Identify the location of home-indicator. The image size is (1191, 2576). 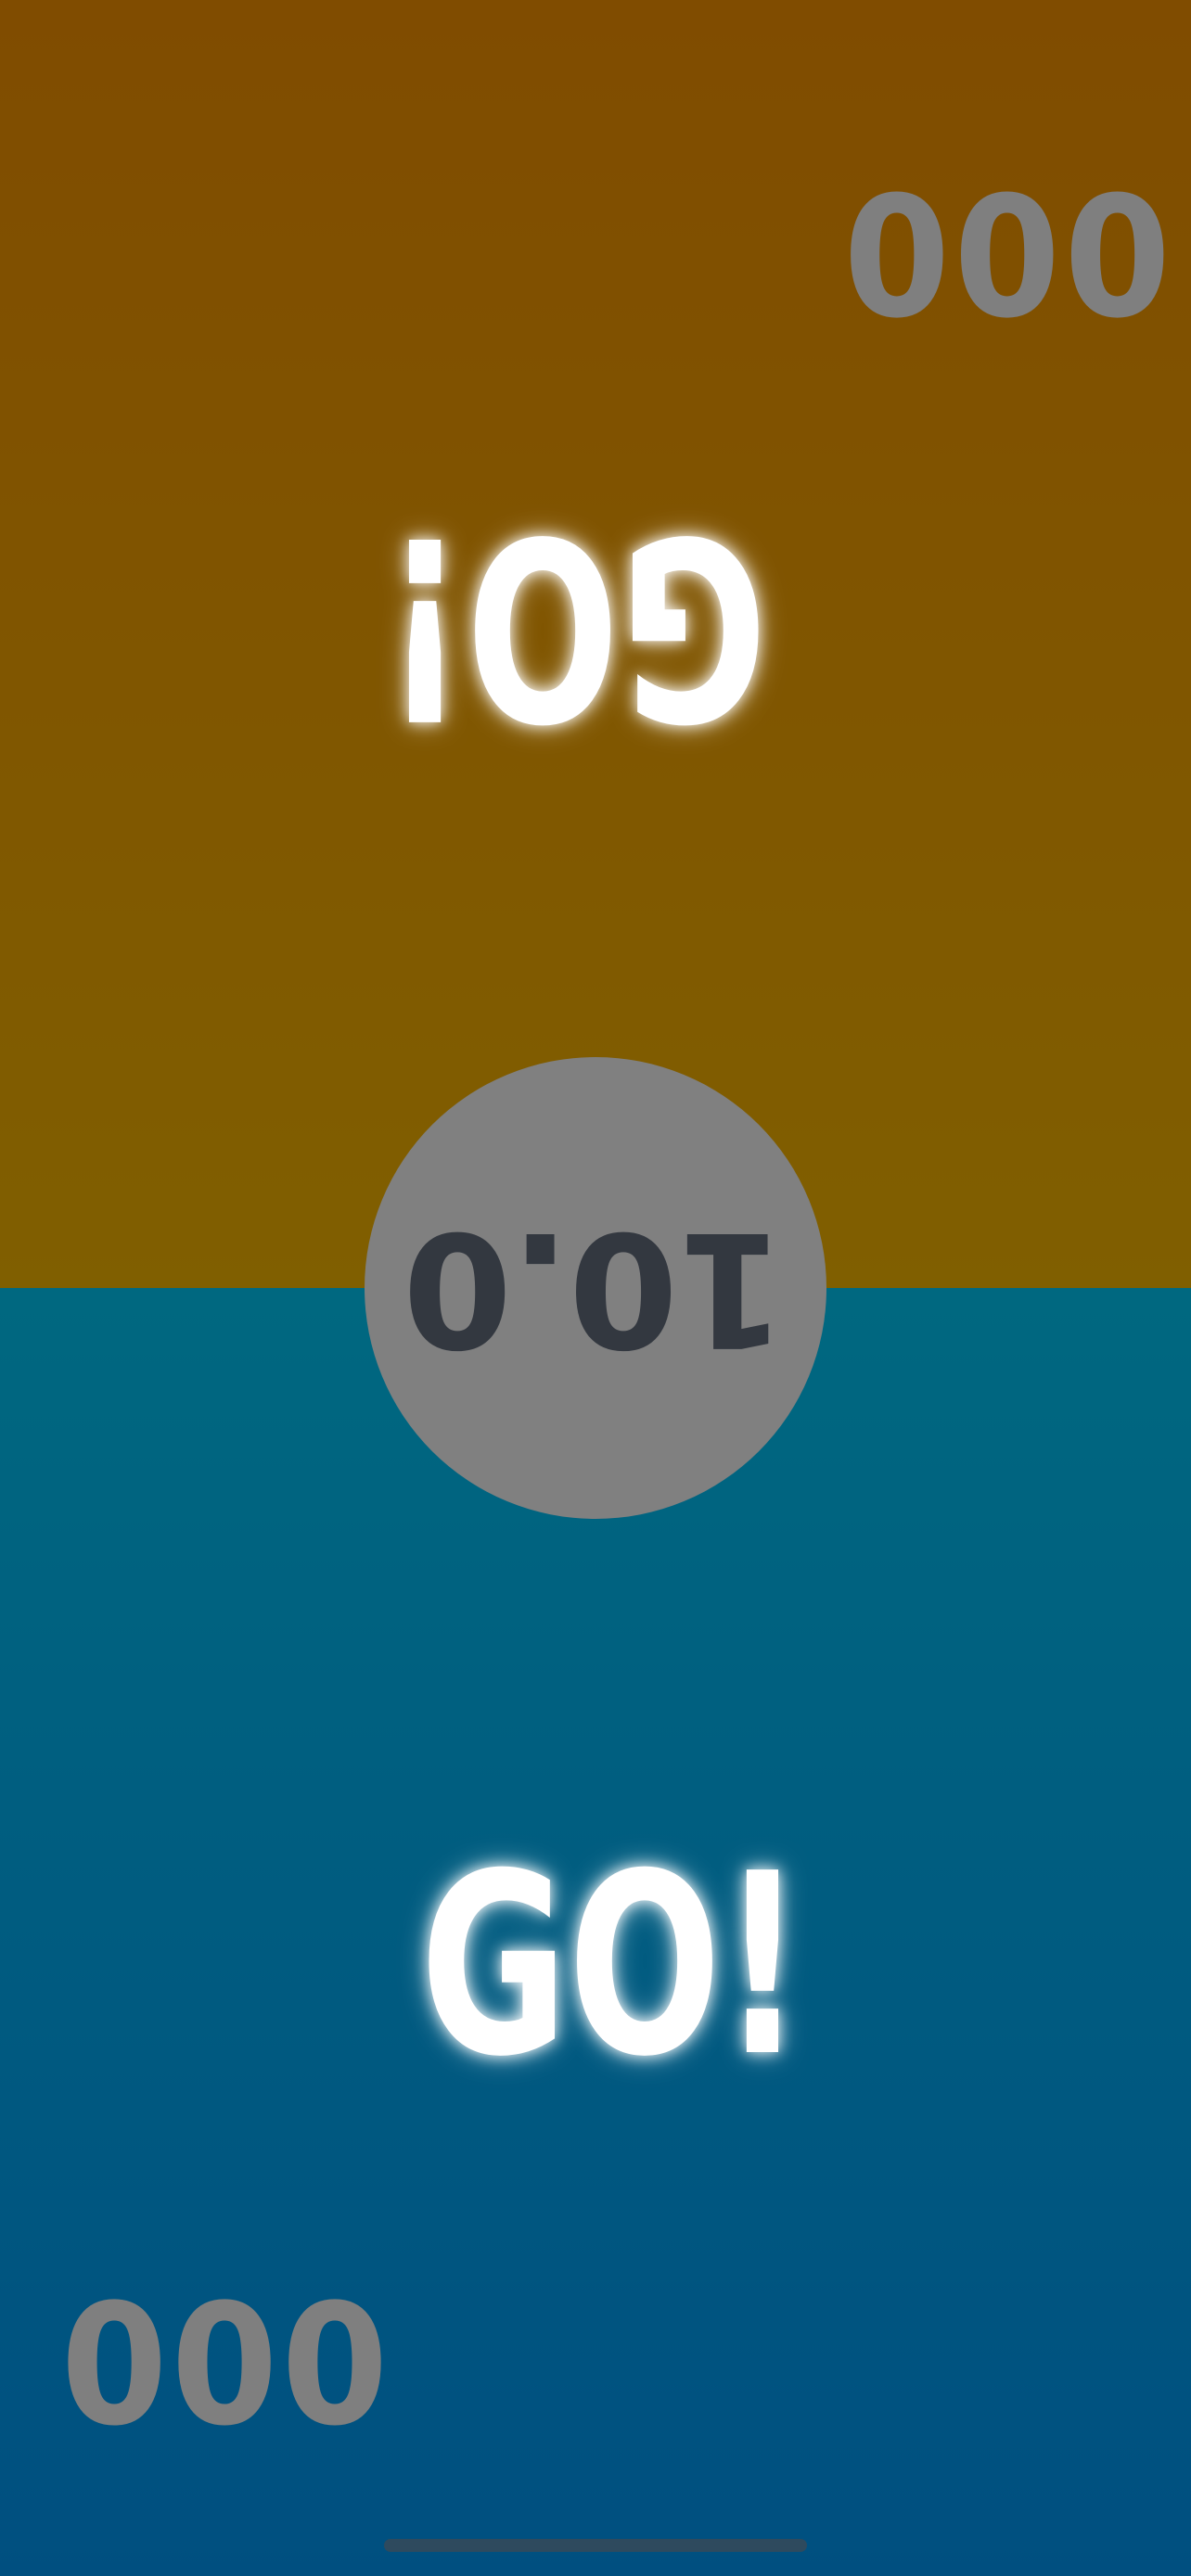
(595, 2545).